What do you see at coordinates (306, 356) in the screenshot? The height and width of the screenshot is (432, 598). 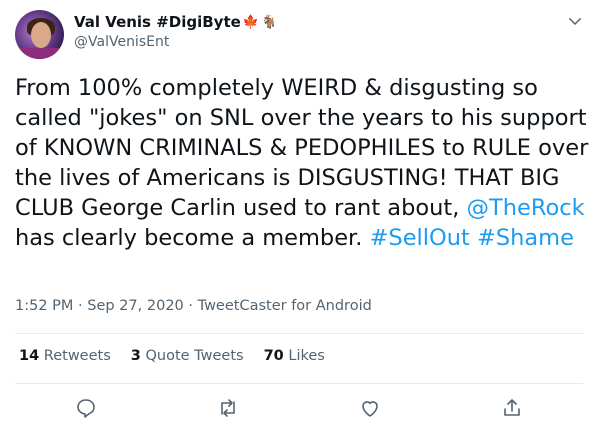 I see `likes-label: Likes` at bounding box center [306, 356].